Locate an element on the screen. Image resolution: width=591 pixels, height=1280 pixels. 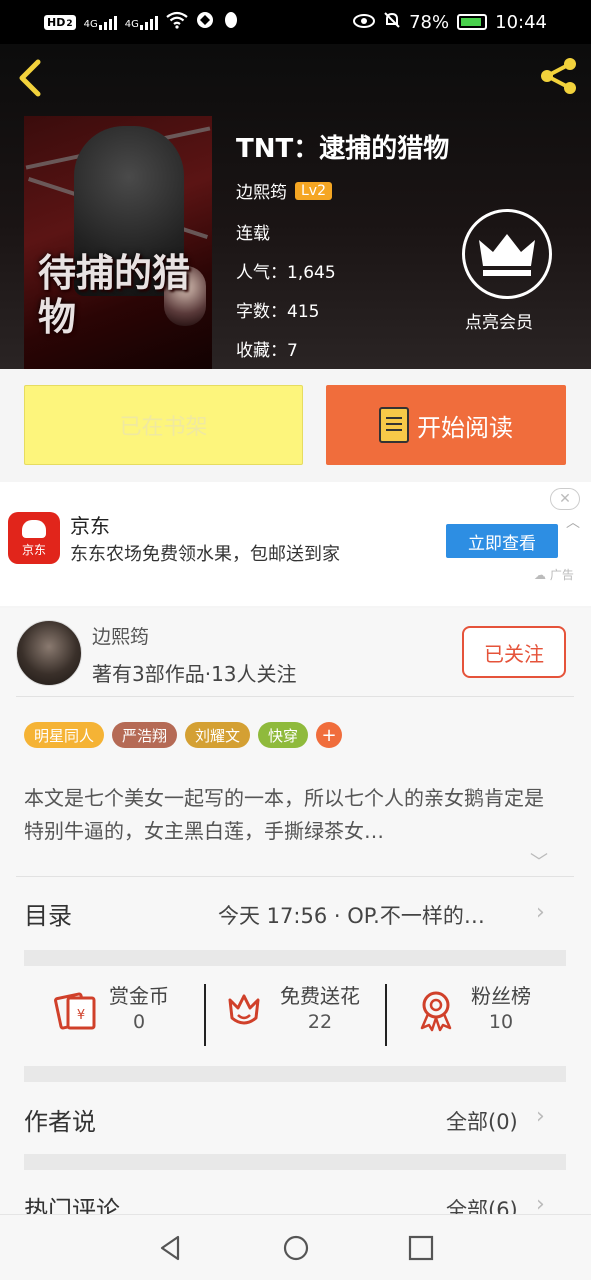
tag-list: 明星同人 严浩翔 刘耀文 快穿 + is located at coordinates (183, 735).